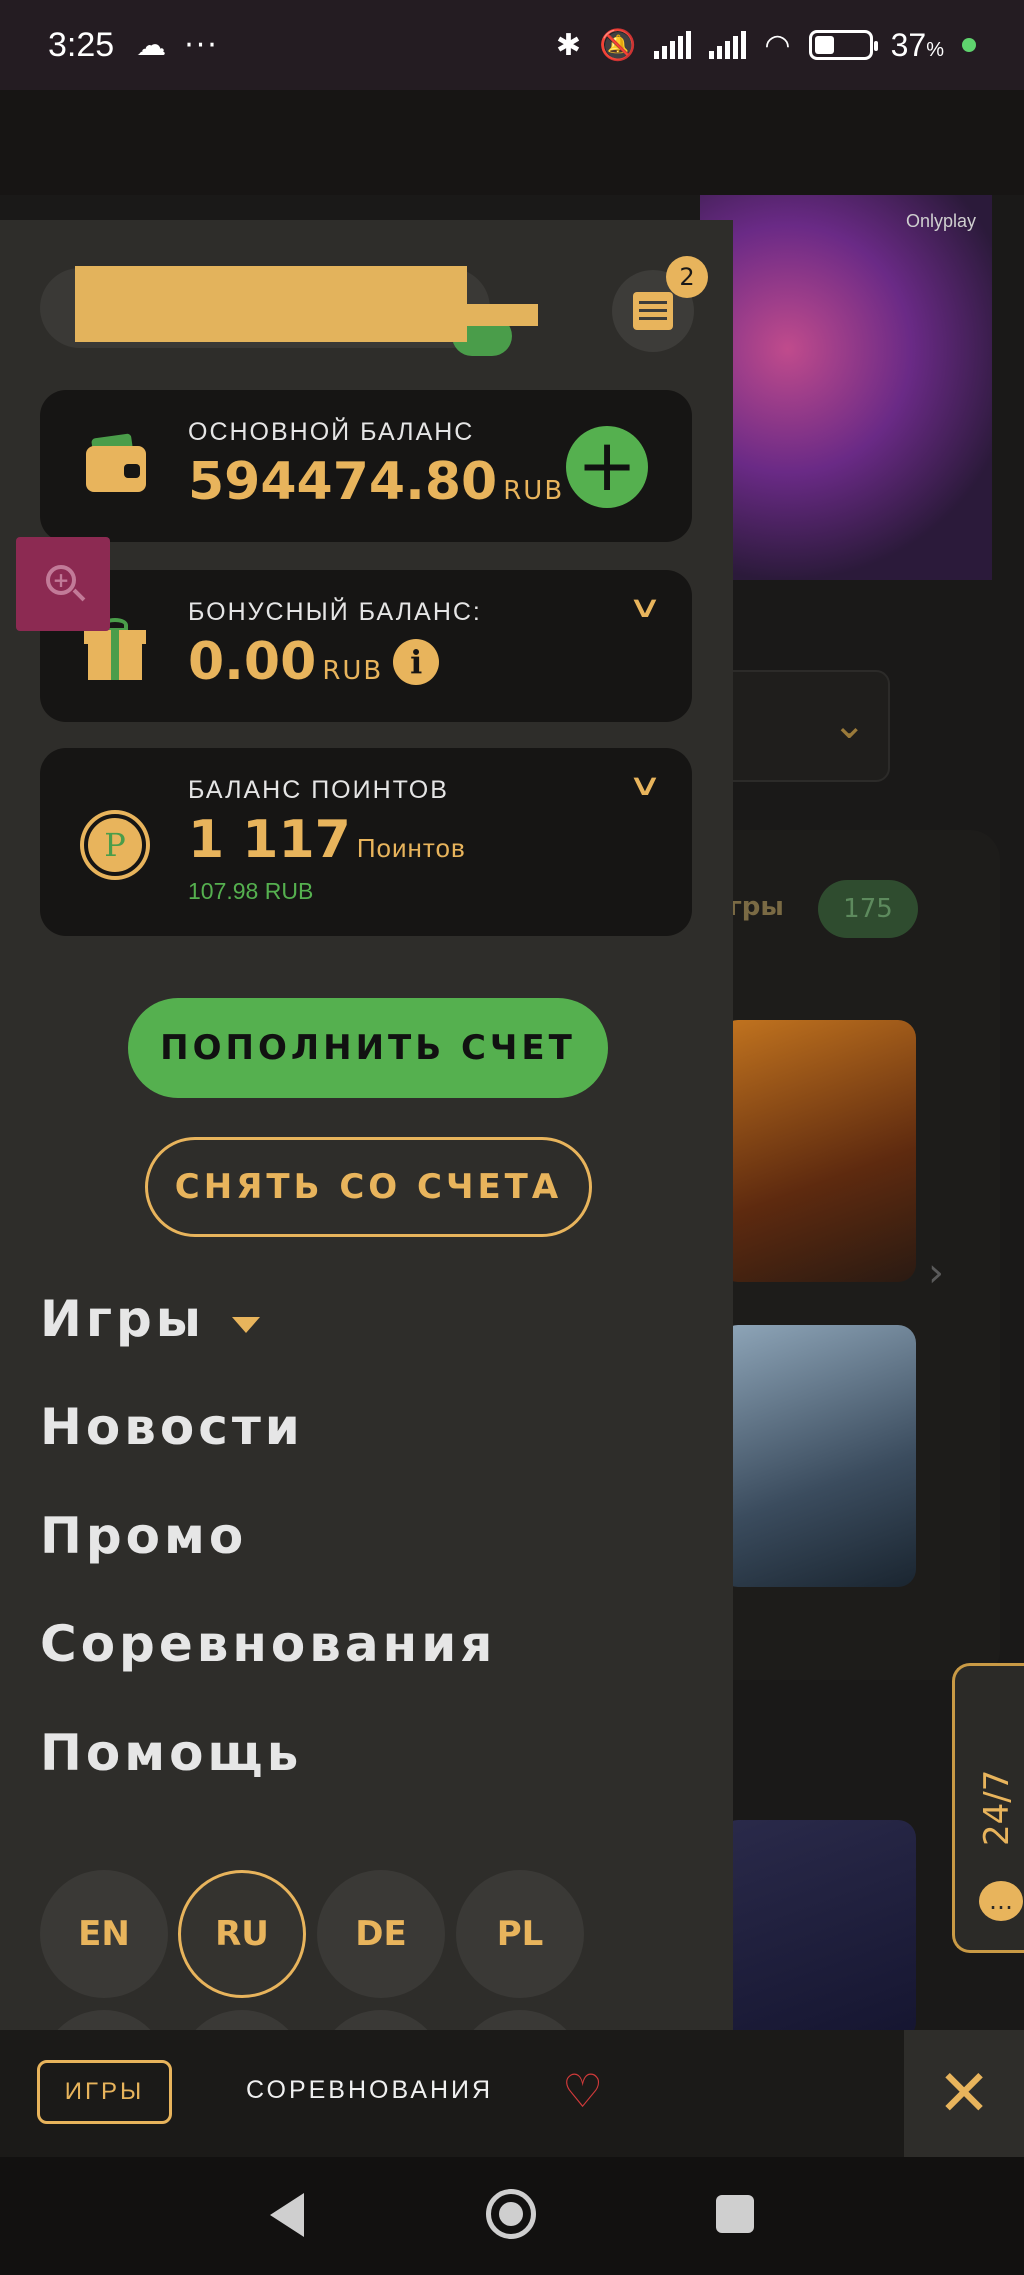  I want to click on language-ru: RU, so click(242, 1934).